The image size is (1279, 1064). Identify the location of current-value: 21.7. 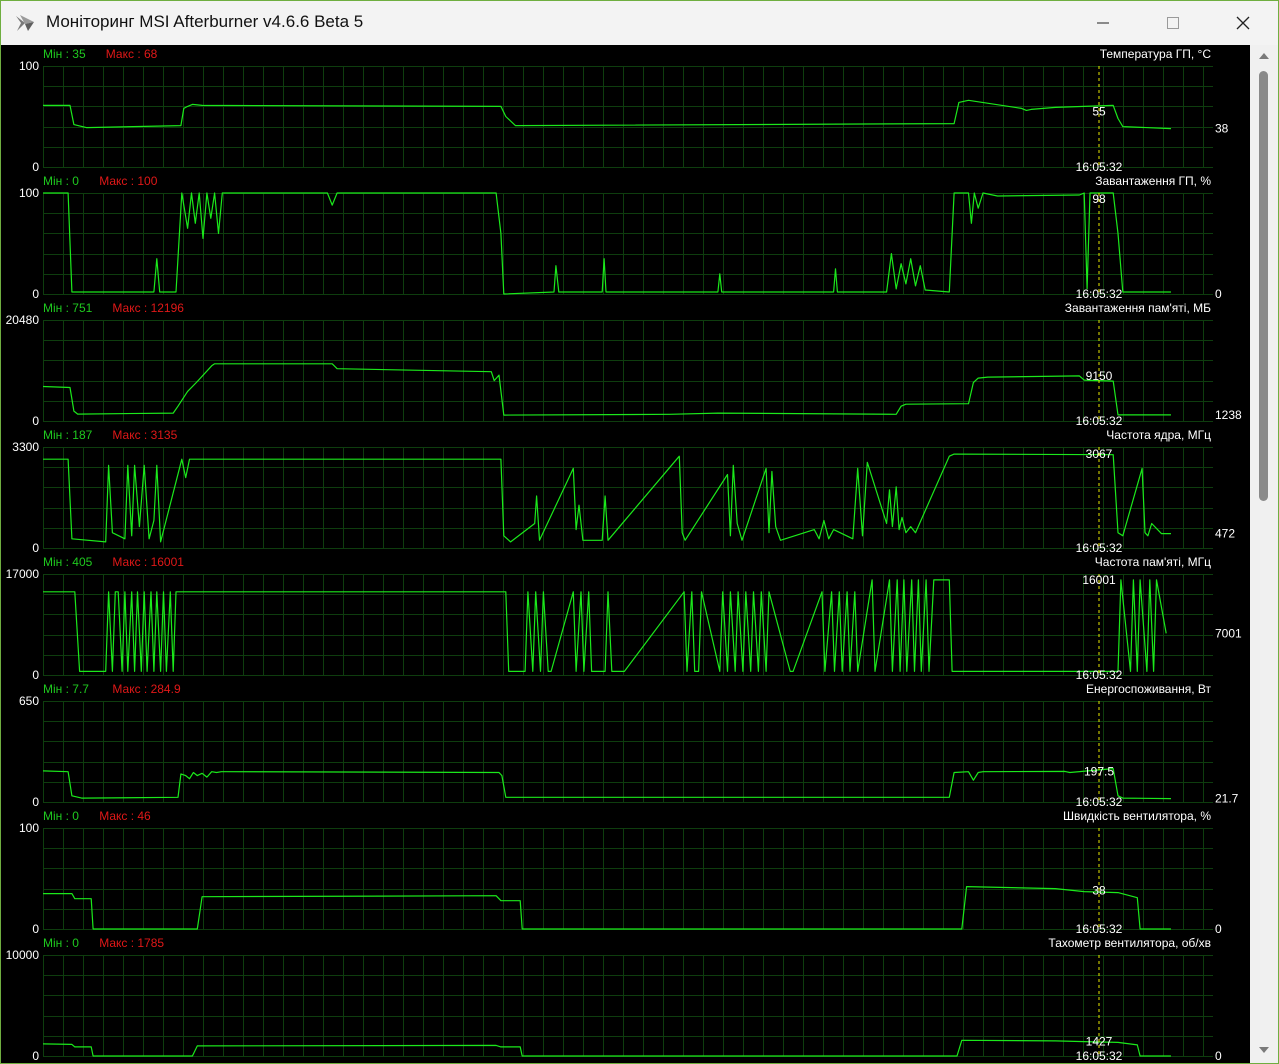
(1227, 799).